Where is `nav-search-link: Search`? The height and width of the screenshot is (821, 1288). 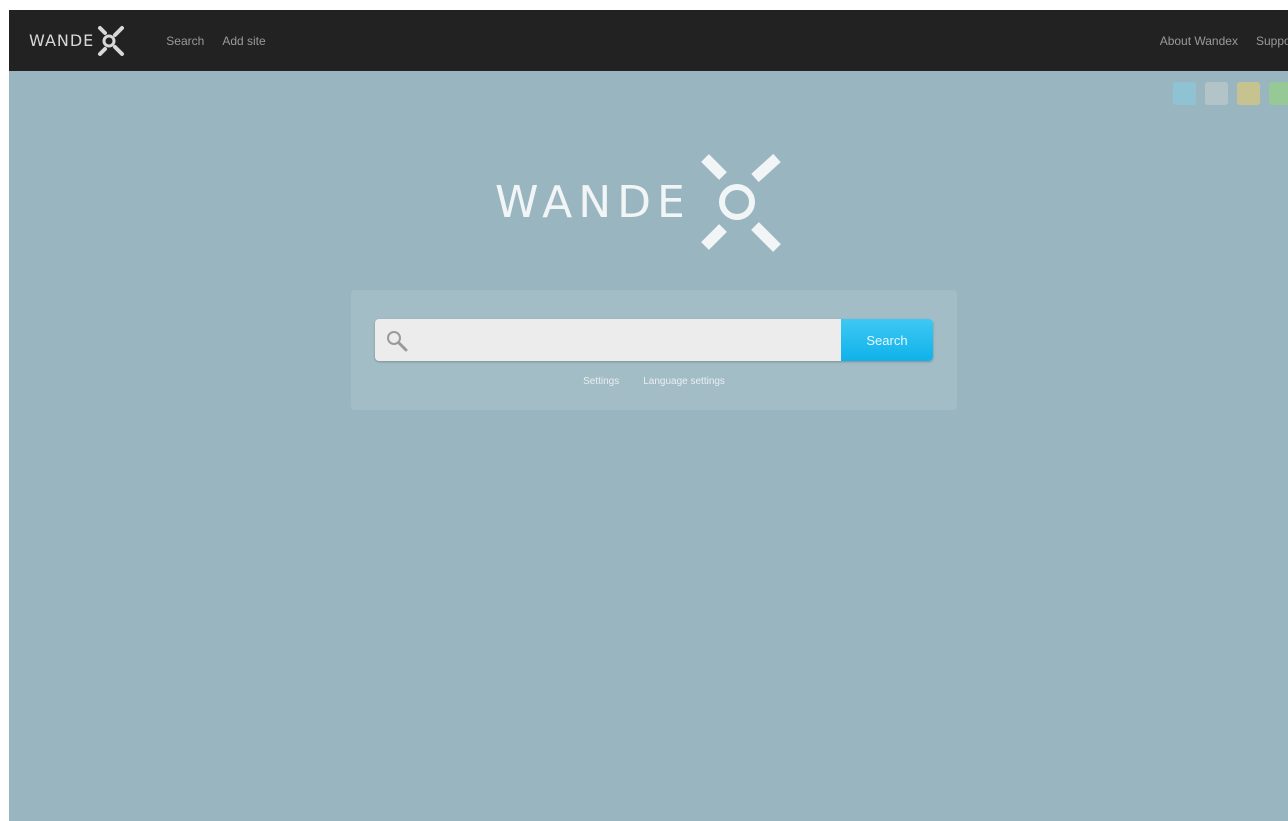 nav-search-link: Search is located at coordinates (185, 41).